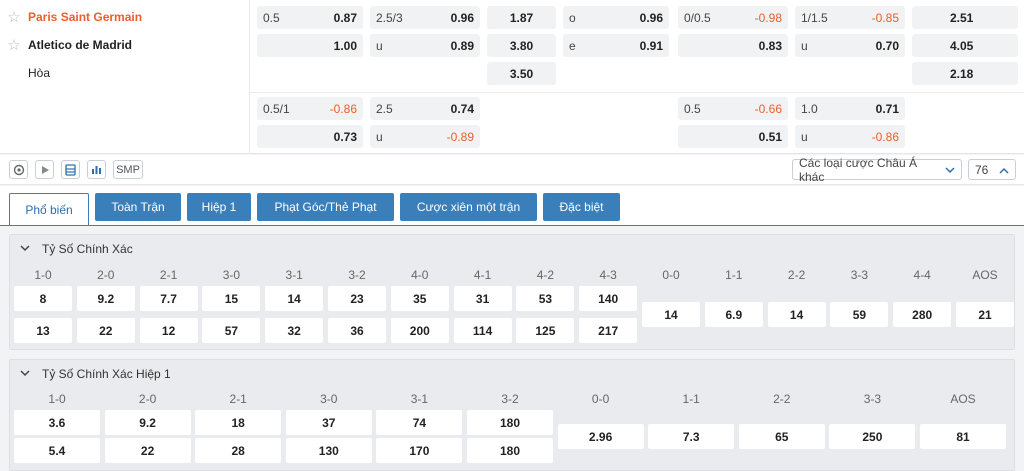 This screenshot has width=1024, height=471. Describe the element at coordinates (238, 450) in the screenshot. I see `away-score-odds: 28` at that location.